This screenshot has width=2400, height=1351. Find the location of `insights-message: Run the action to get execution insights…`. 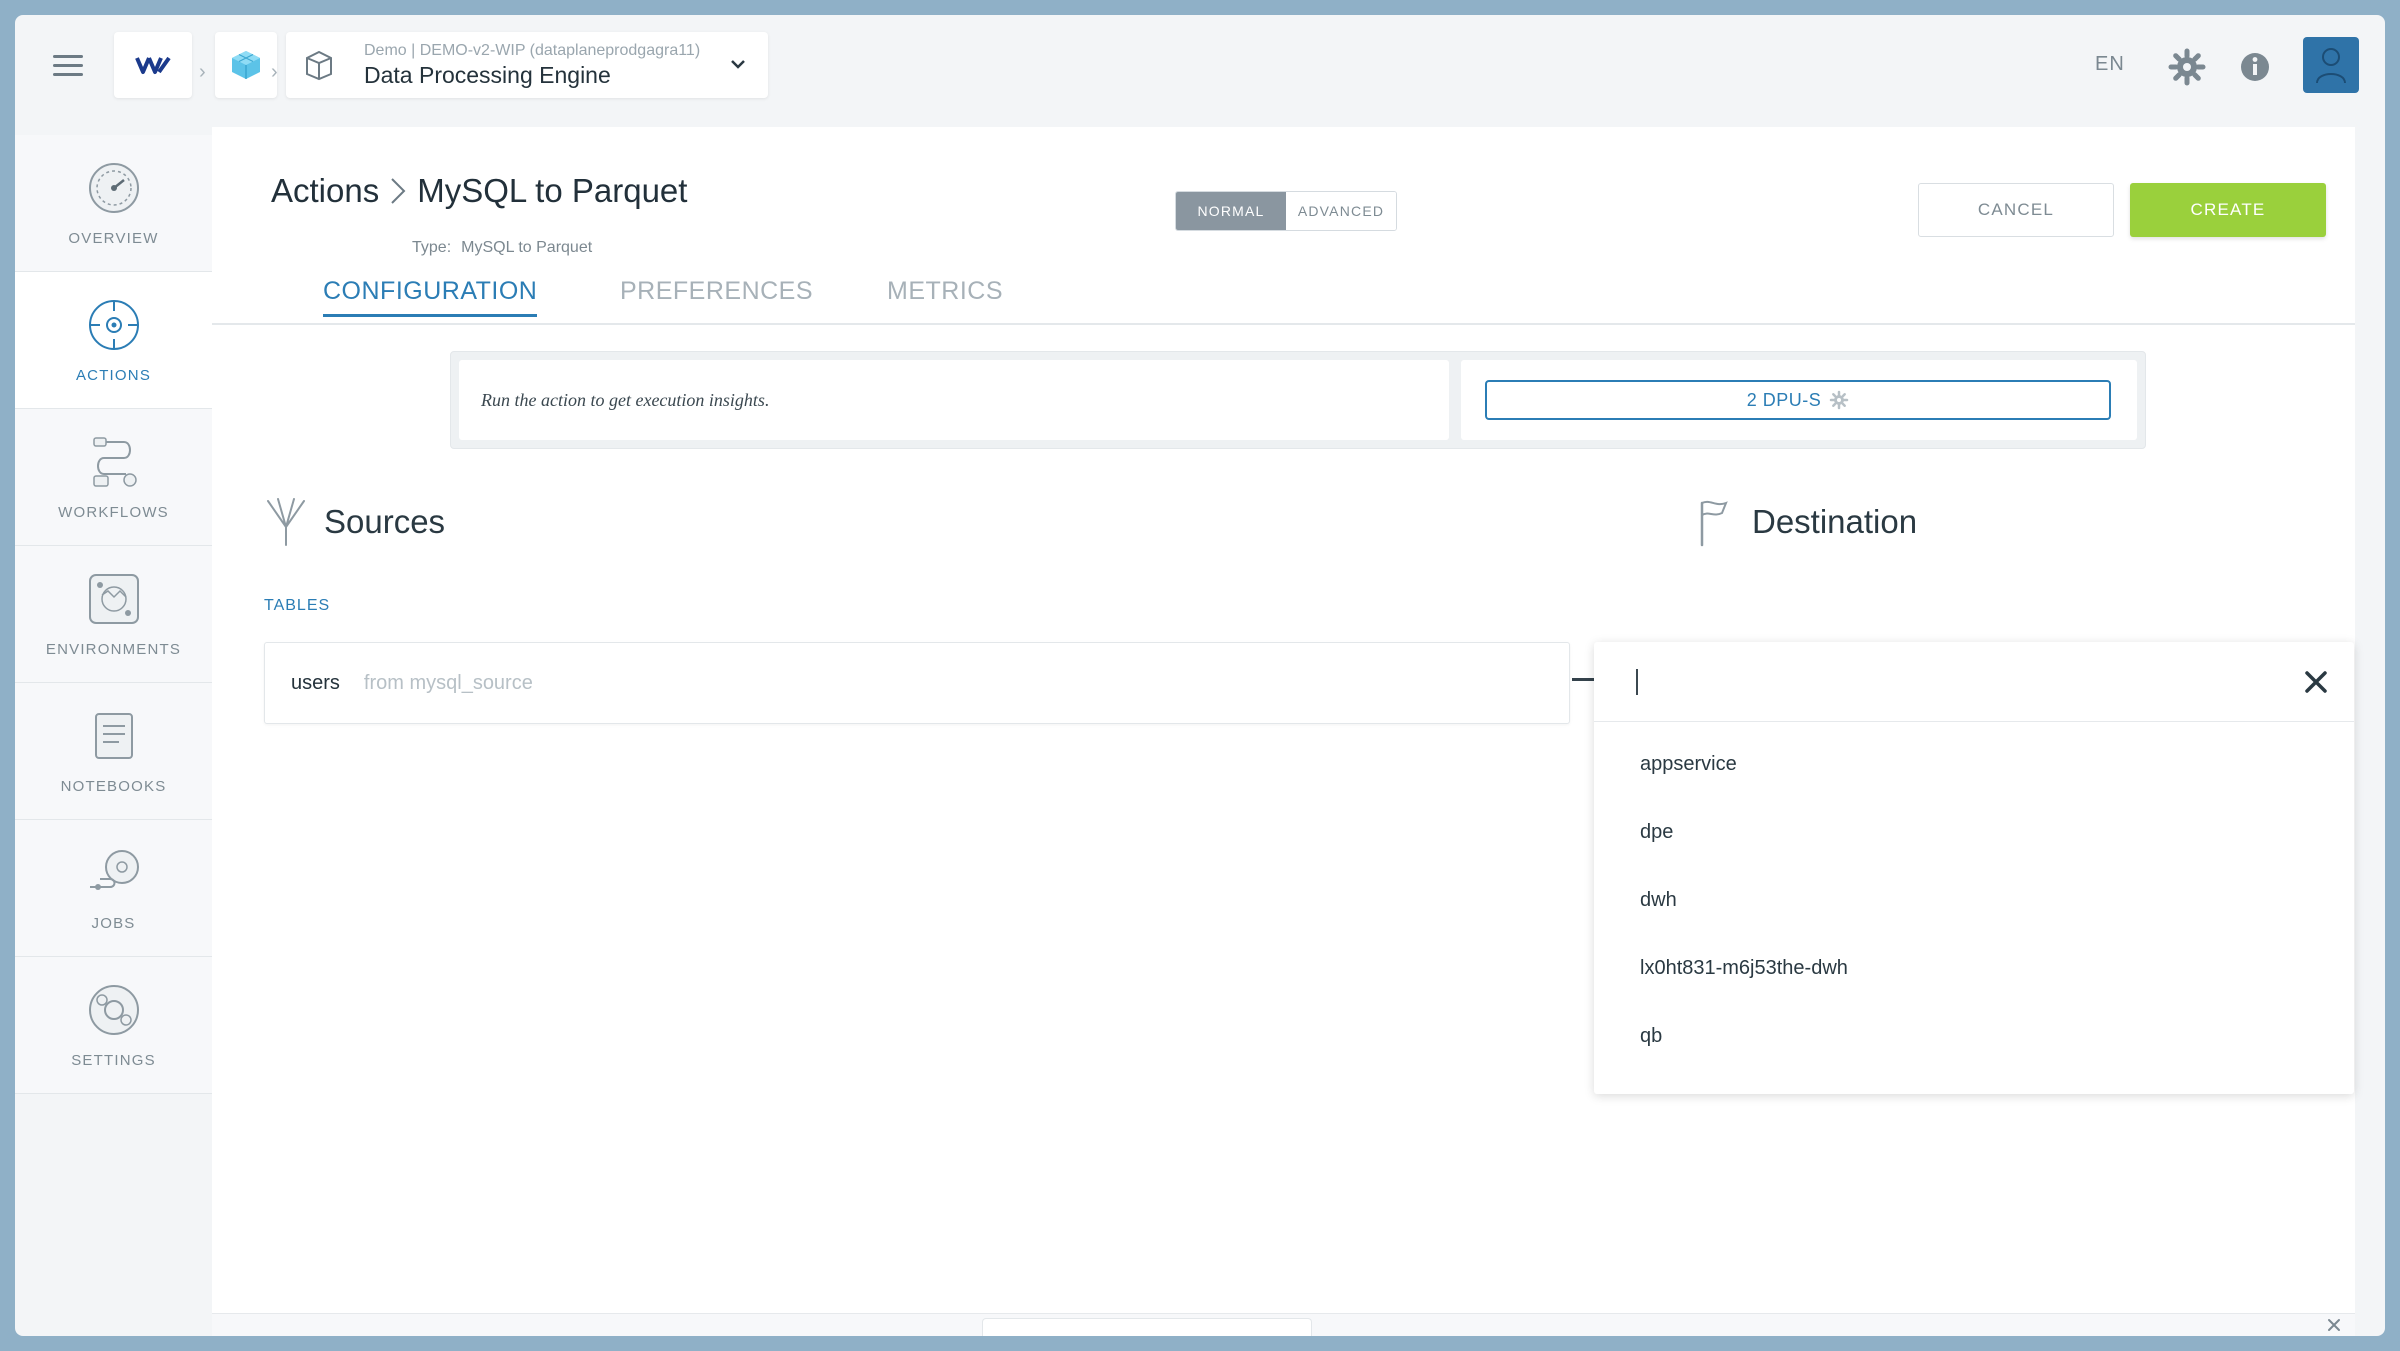

insights-message: Run the action to get execution insights… is located at coordinates (954, 400).